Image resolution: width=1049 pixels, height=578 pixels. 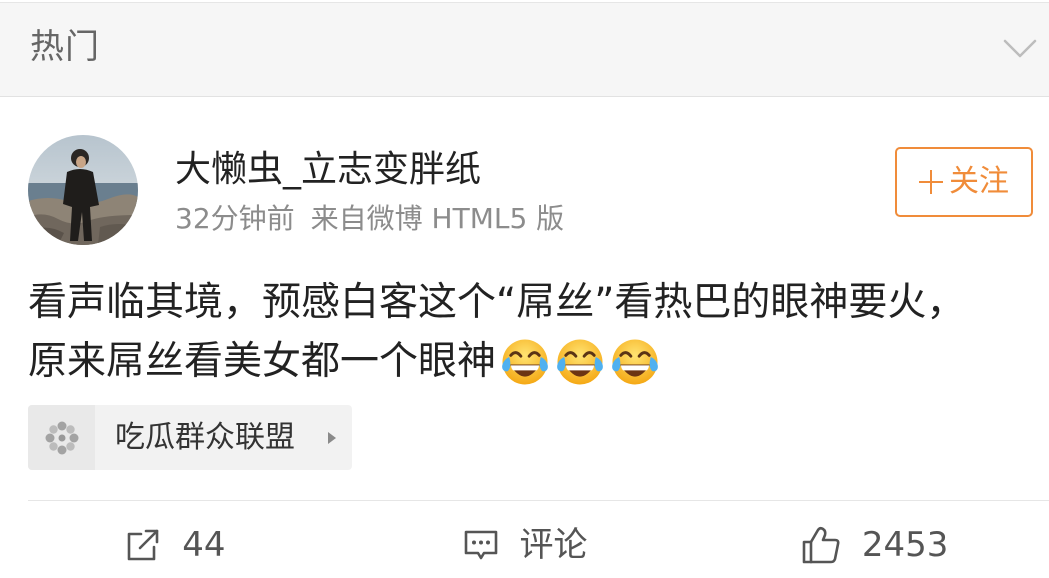 I want to click on thumbs-up-icon, so click(x=821, y=545).